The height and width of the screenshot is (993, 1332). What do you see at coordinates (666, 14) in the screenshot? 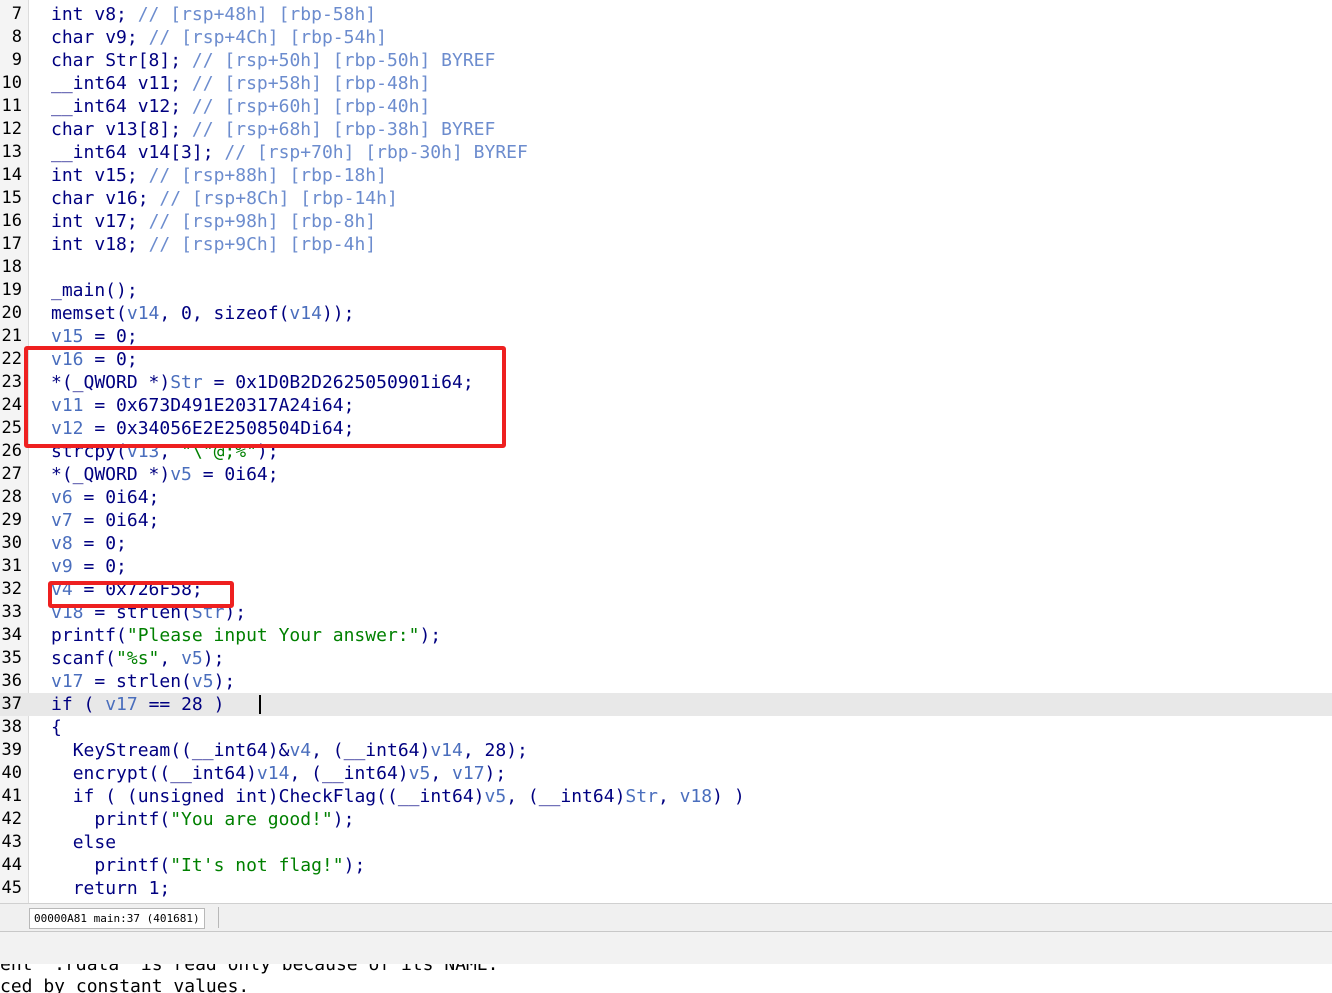
I see `code-line: 7 int v8; // [rsp+48h] [rbp-58h]` at bounding box center [666, 14].